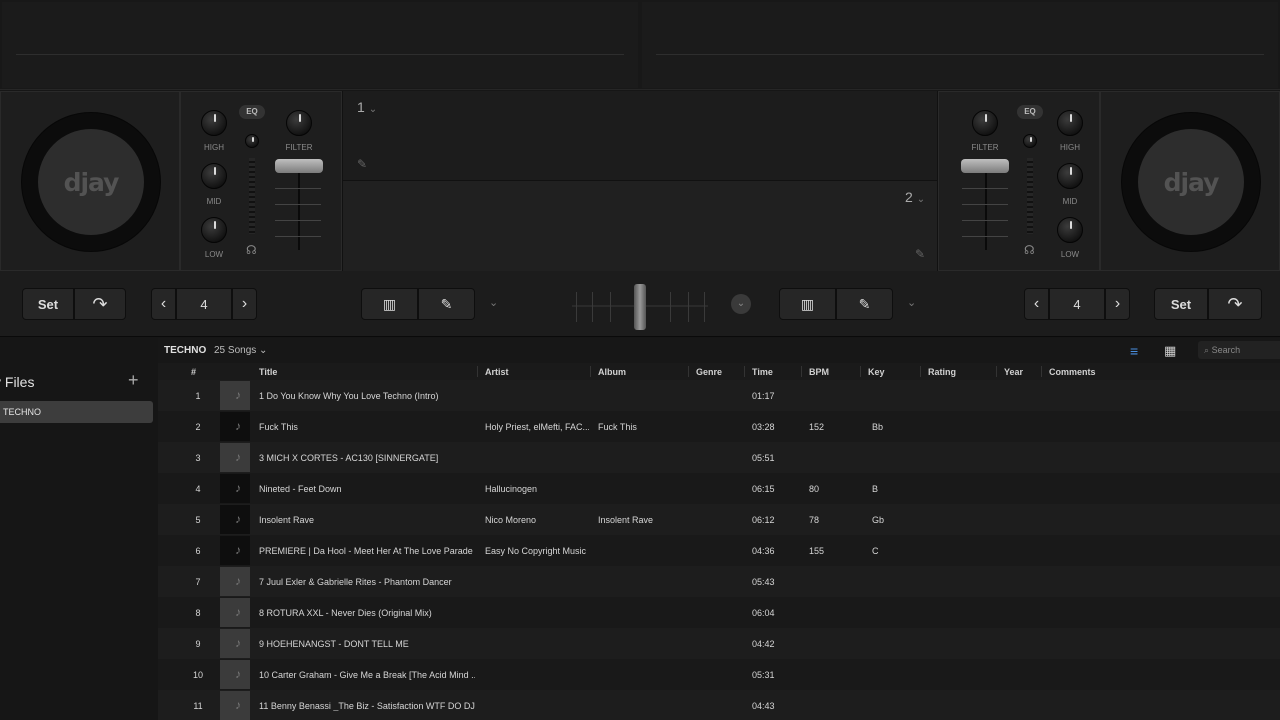 This screenshot has height=720, width=1280. What do you see at coordinates (942, 372) in the screenshot?
I see `column-rating: Rating` at bounding box center [942, 372].